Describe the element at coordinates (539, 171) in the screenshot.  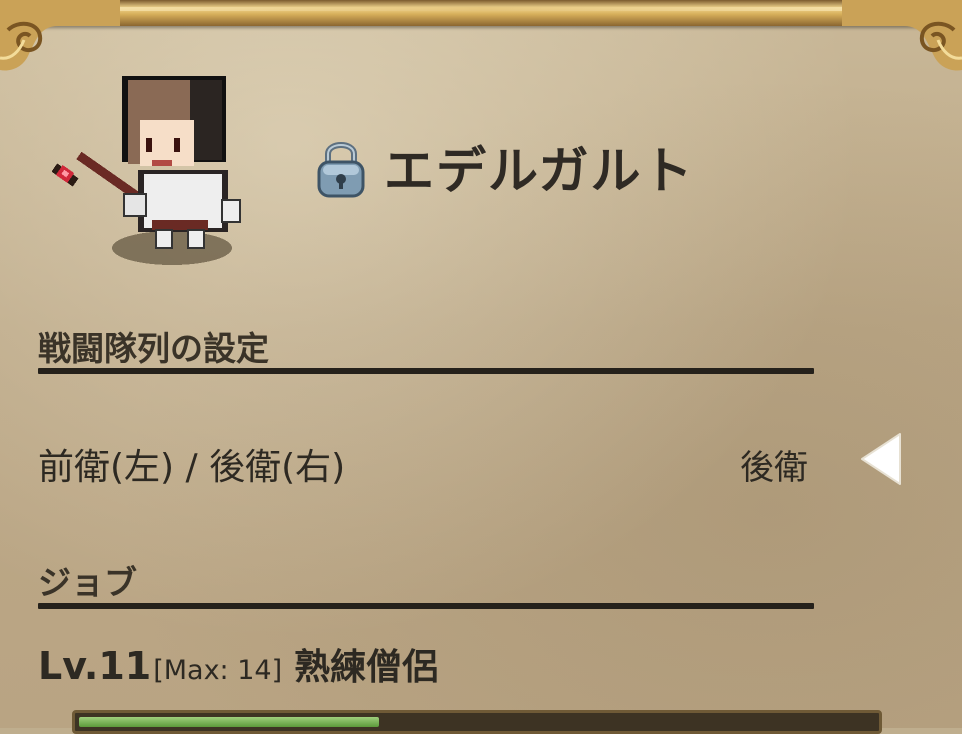
I see `character-name: エデルガルト` at that location.